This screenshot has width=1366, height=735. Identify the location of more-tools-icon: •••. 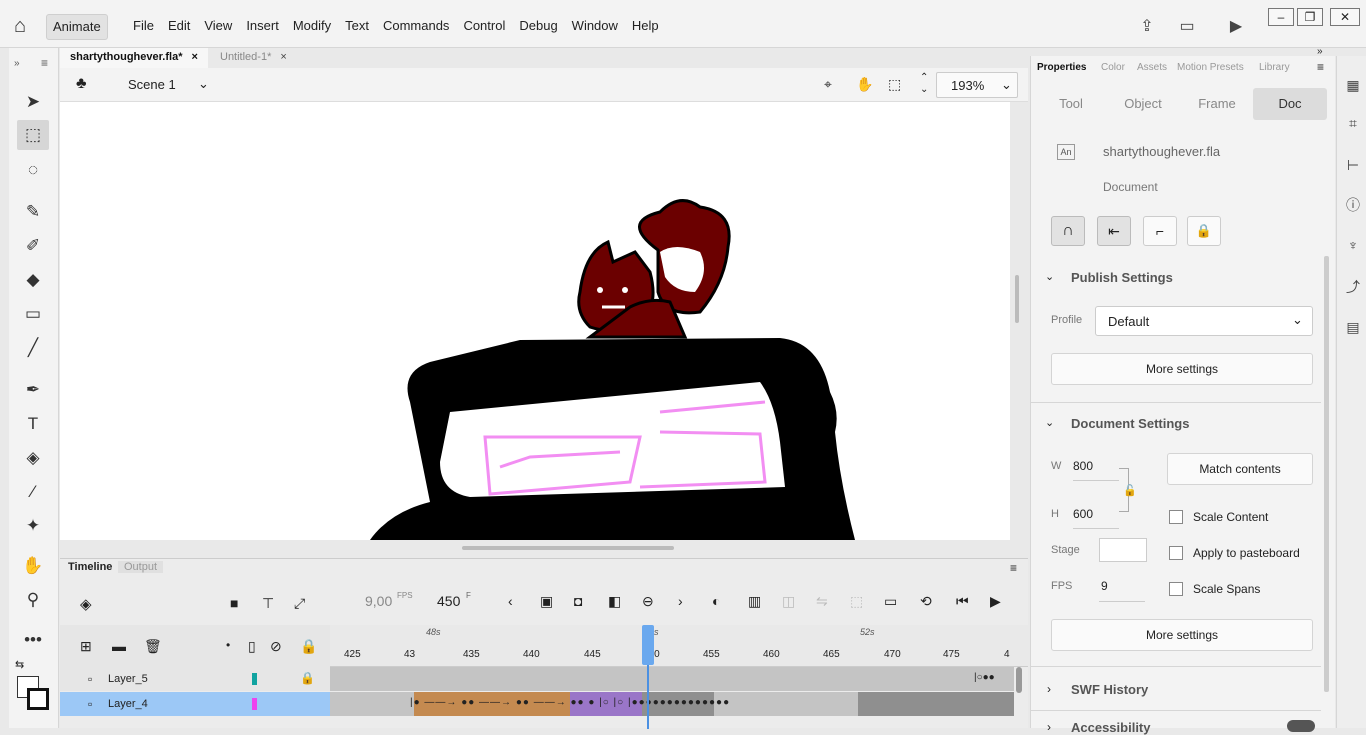
(33, 640).